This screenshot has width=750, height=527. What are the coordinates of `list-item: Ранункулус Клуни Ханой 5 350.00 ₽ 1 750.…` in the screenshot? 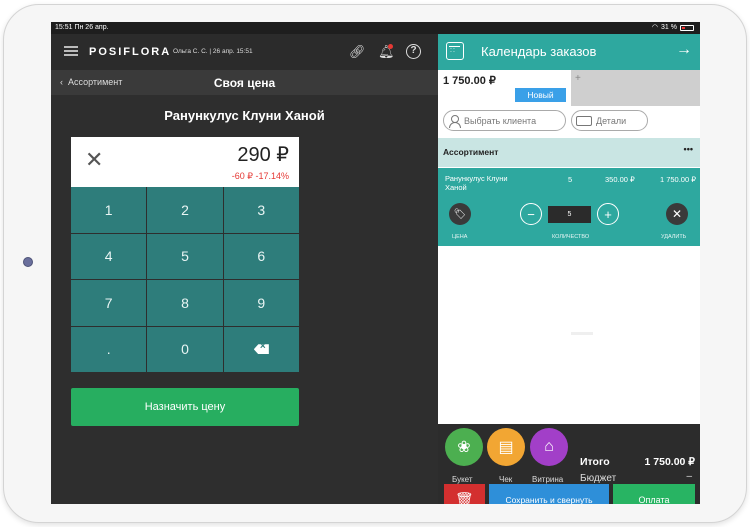 It's located at (569, 207).